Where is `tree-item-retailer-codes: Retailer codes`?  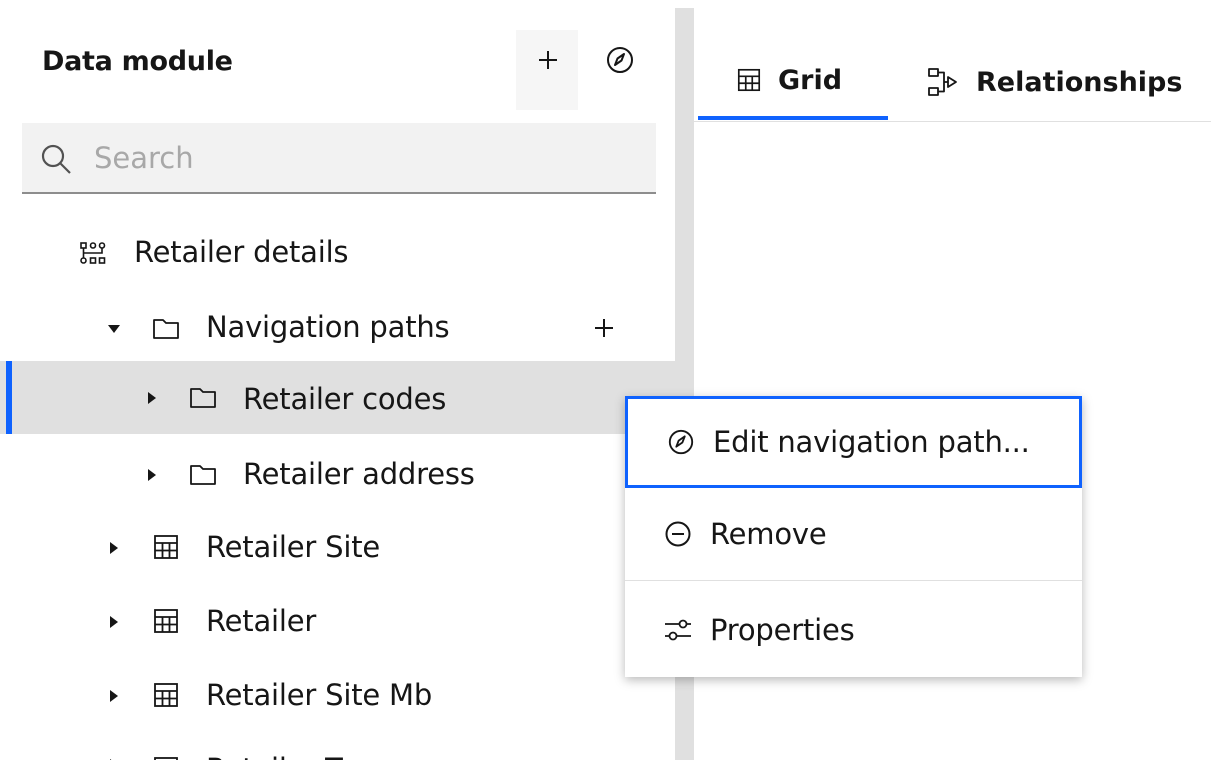 tree-item-retailer-codes: Retailer codes is located at coordinates (337, 397).